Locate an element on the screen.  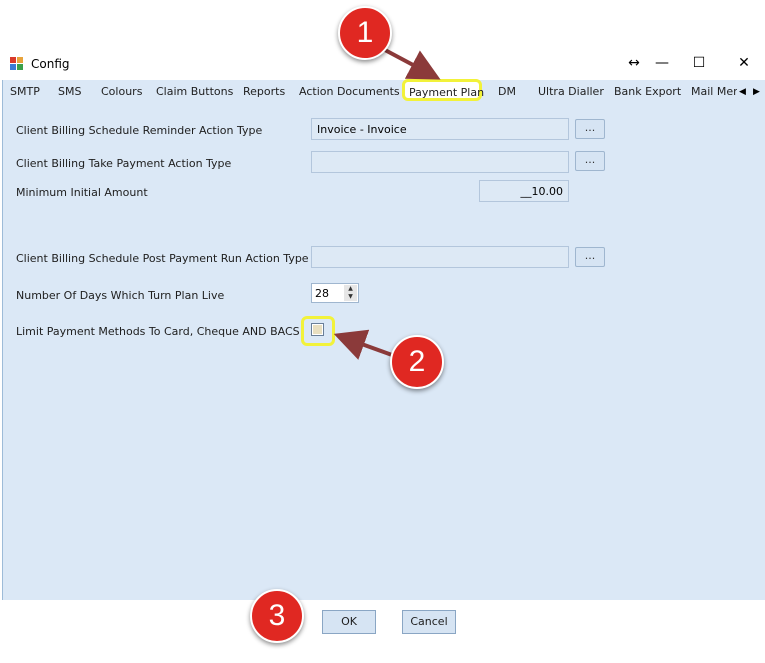
step-3-badge: 3 is located at coordinates (277, 616).